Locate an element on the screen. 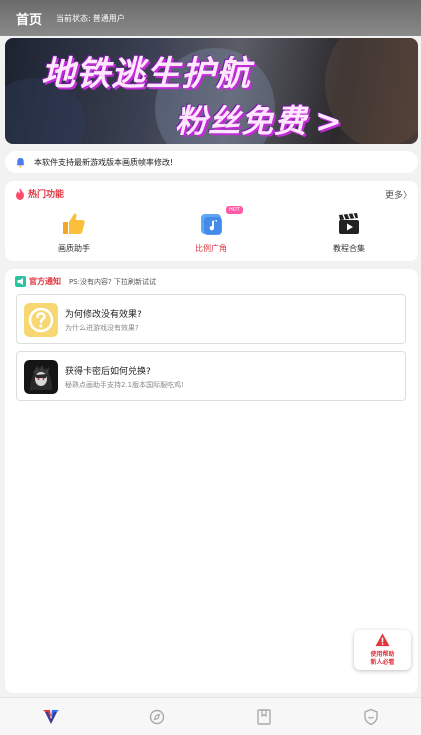  feature-tutorials: 教程合集 is located at coordinates (349, 233).